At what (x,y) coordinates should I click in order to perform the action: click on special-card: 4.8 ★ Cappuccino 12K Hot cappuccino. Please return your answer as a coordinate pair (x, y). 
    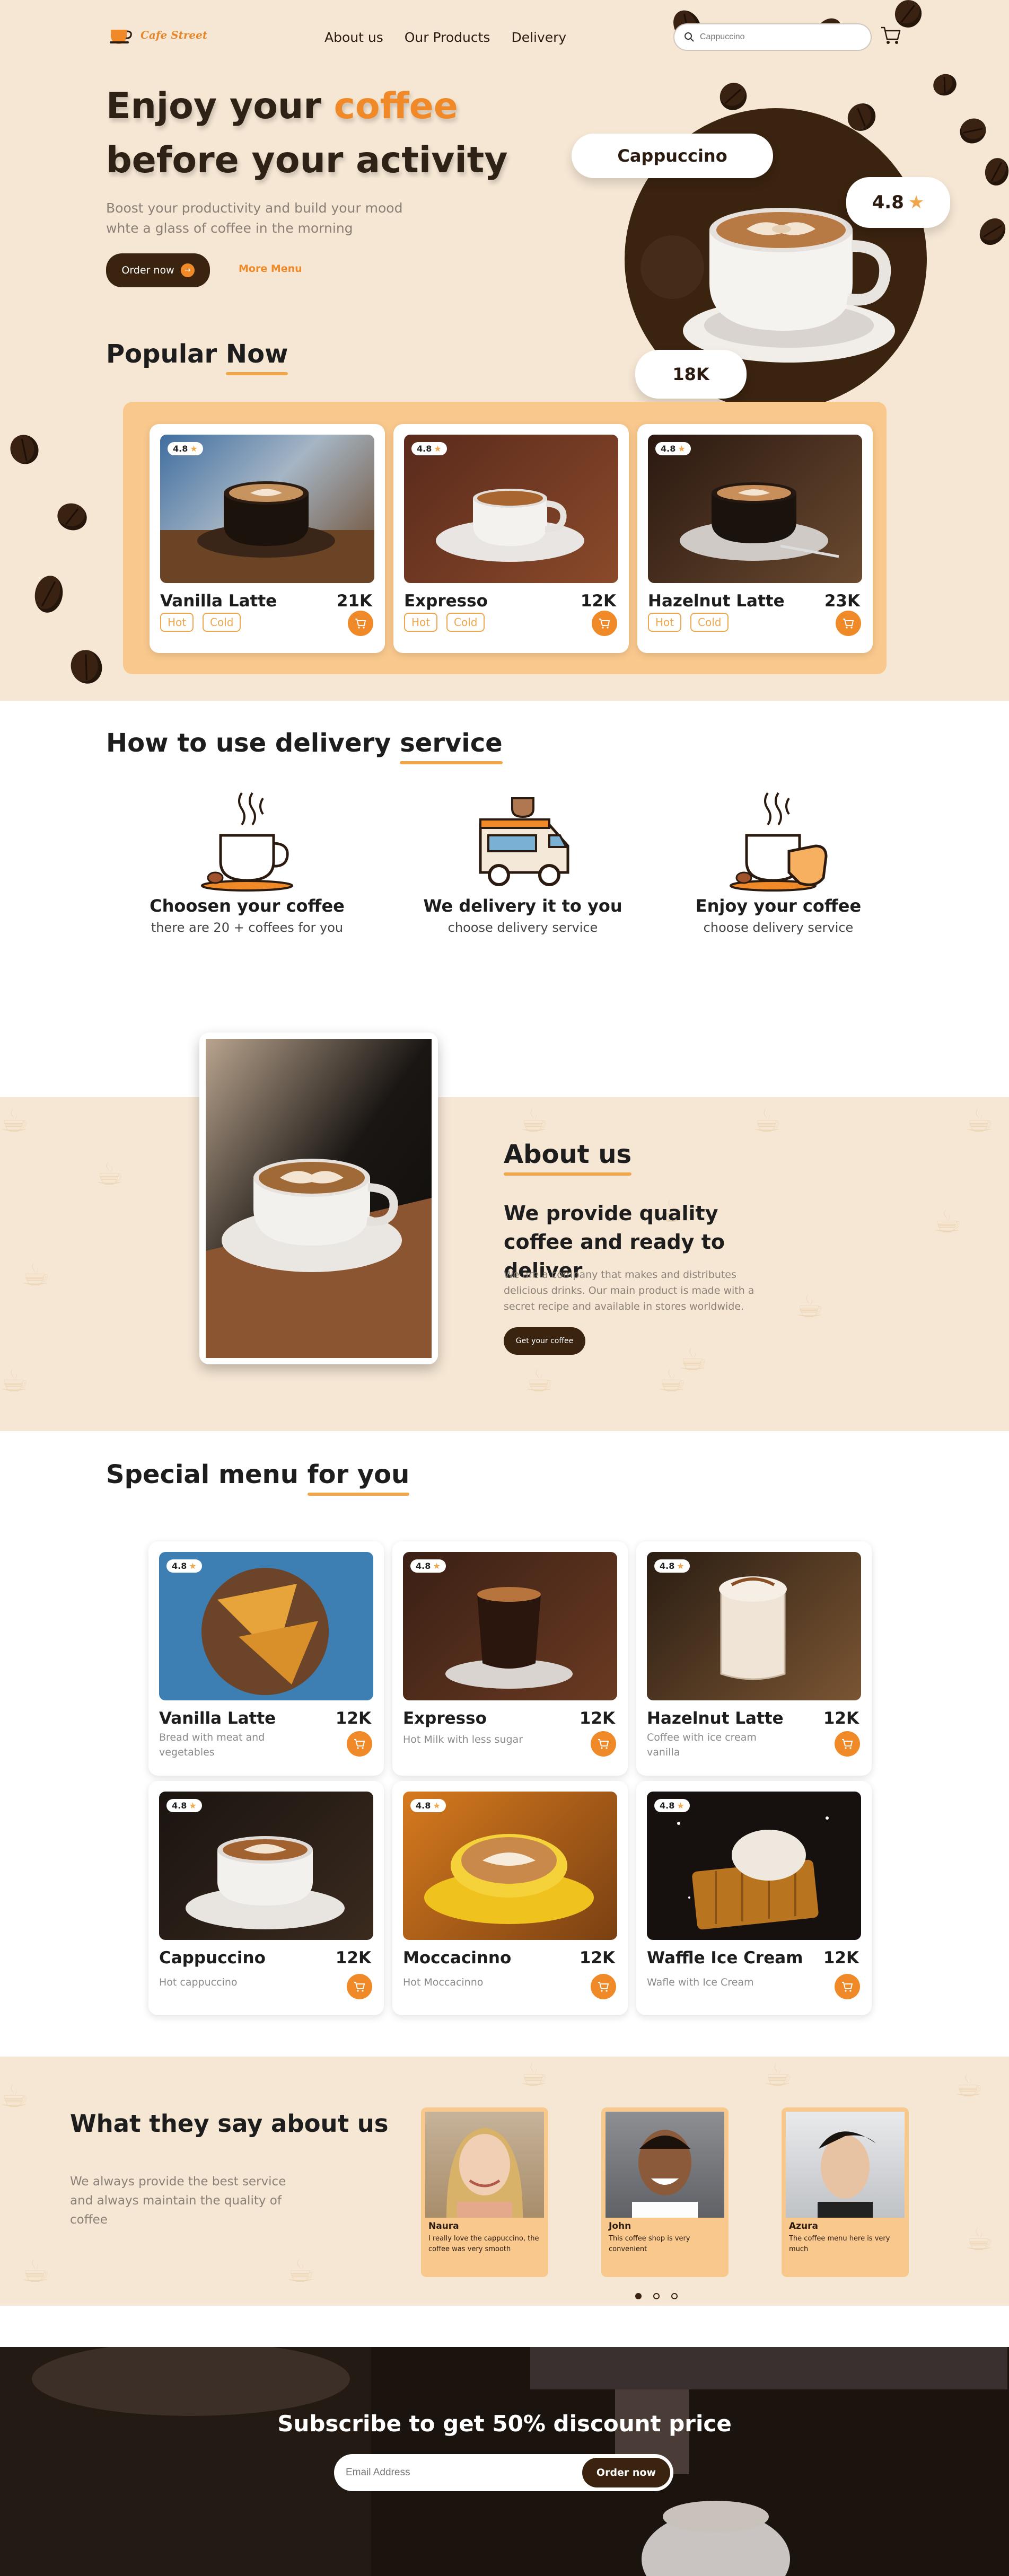
    Looking at the image, I should click on (266, 1898).